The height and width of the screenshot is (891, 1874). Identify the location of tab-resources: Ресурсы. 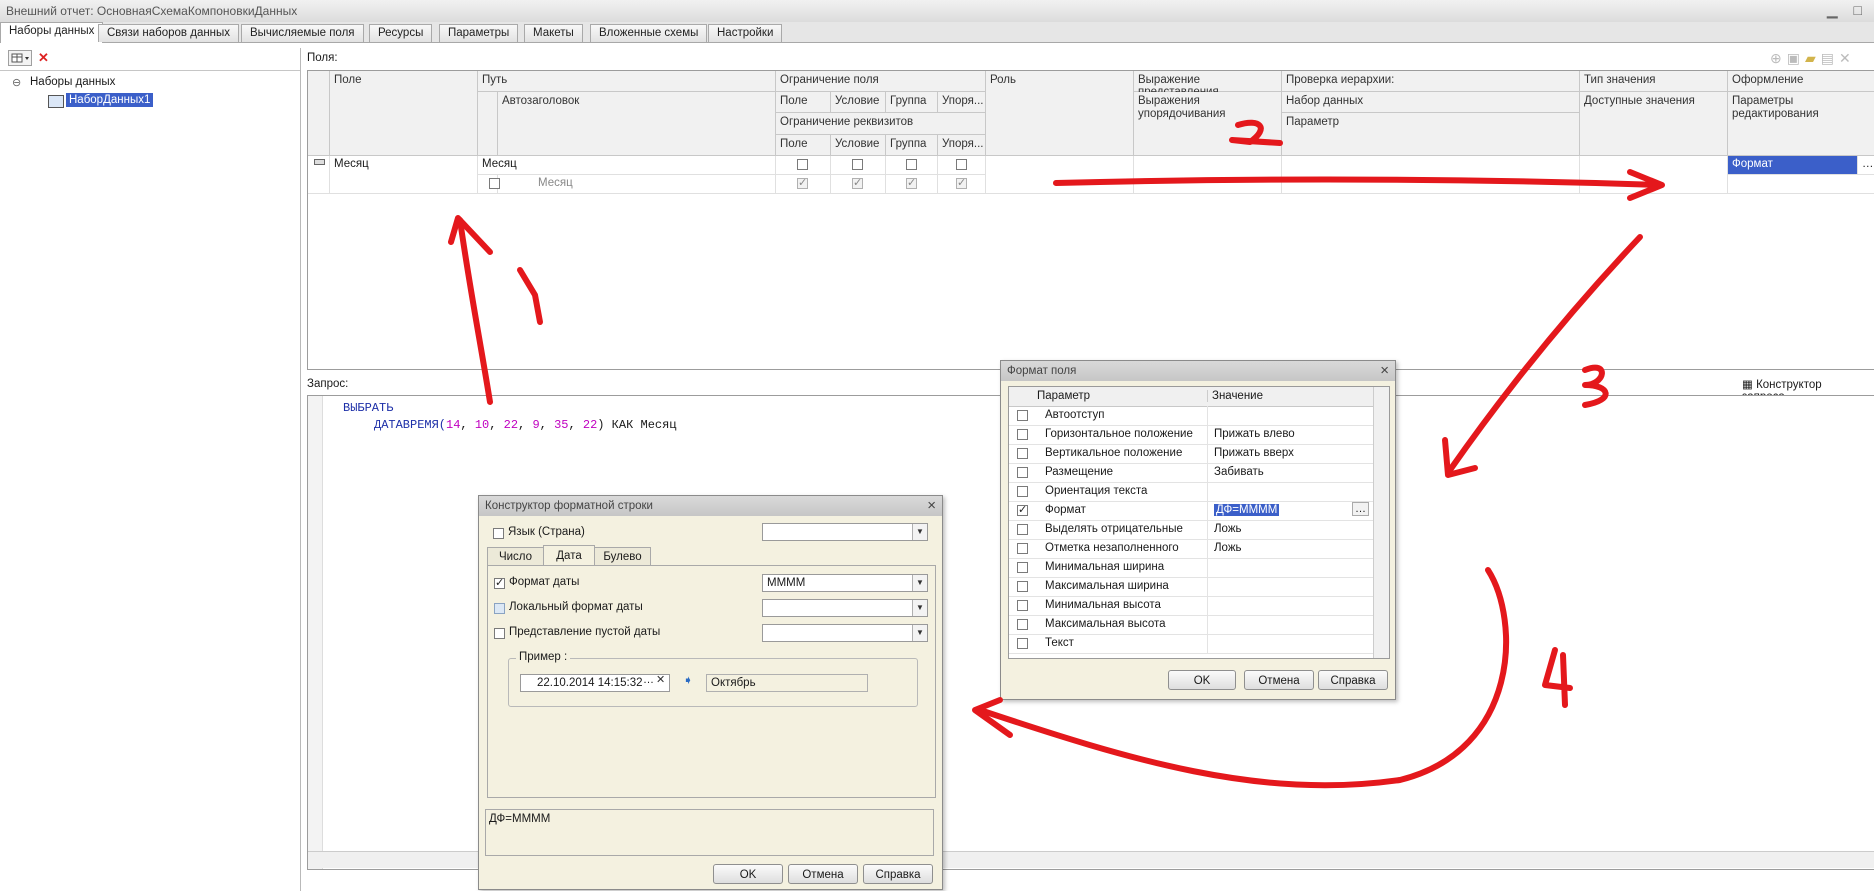
(401, 33).